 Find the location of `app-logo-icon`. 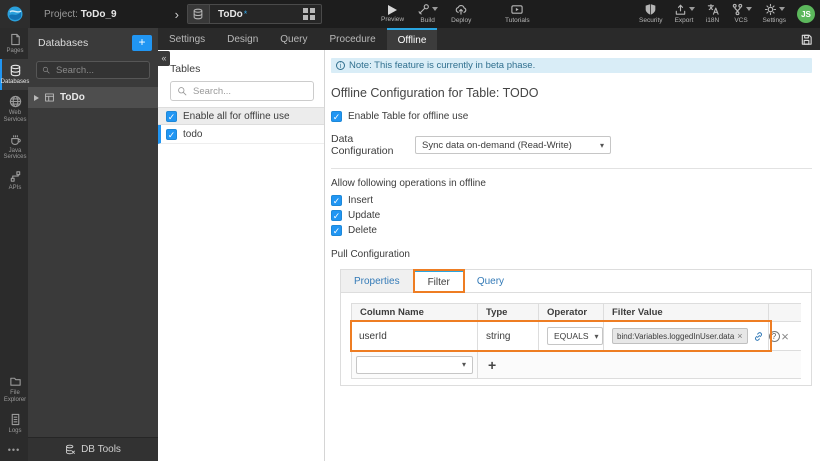

app-logo-icon is located at coordinates (15, 14).